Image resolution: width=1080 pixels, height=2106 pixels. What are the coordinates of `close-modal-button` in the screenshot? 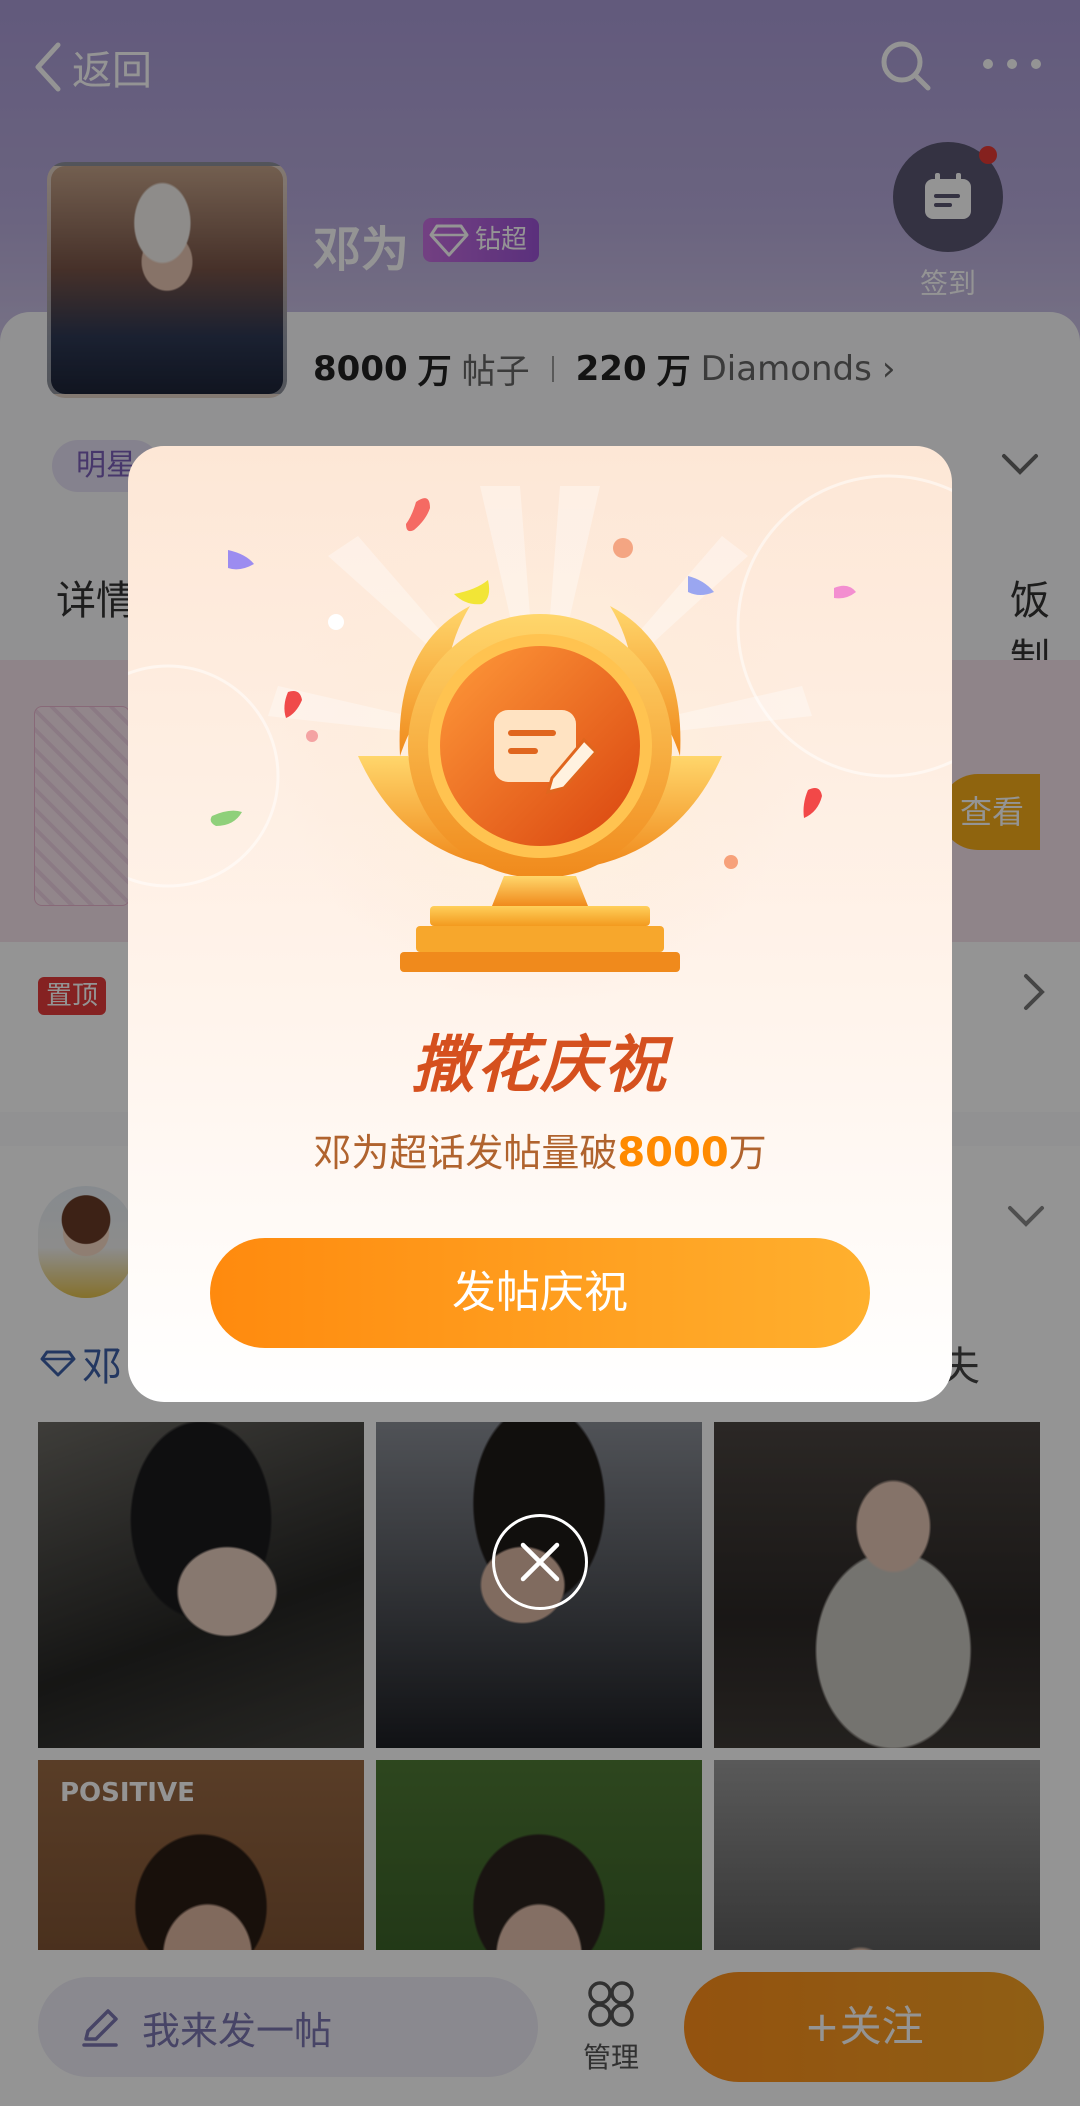 It's located at (540, 1562).